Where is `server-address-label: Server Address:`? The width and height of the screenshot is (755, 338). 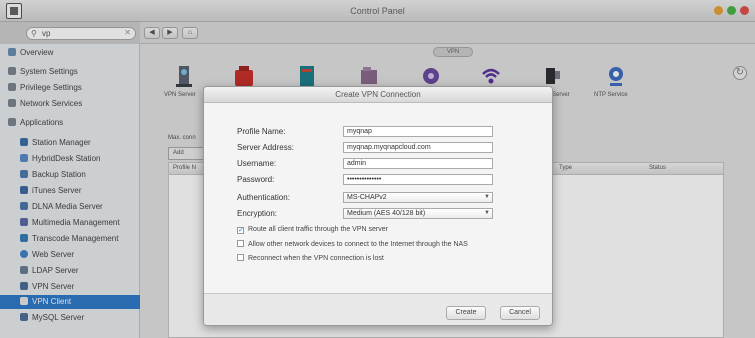
server-address-label: Server Address: is located at coordinates (265, 147).